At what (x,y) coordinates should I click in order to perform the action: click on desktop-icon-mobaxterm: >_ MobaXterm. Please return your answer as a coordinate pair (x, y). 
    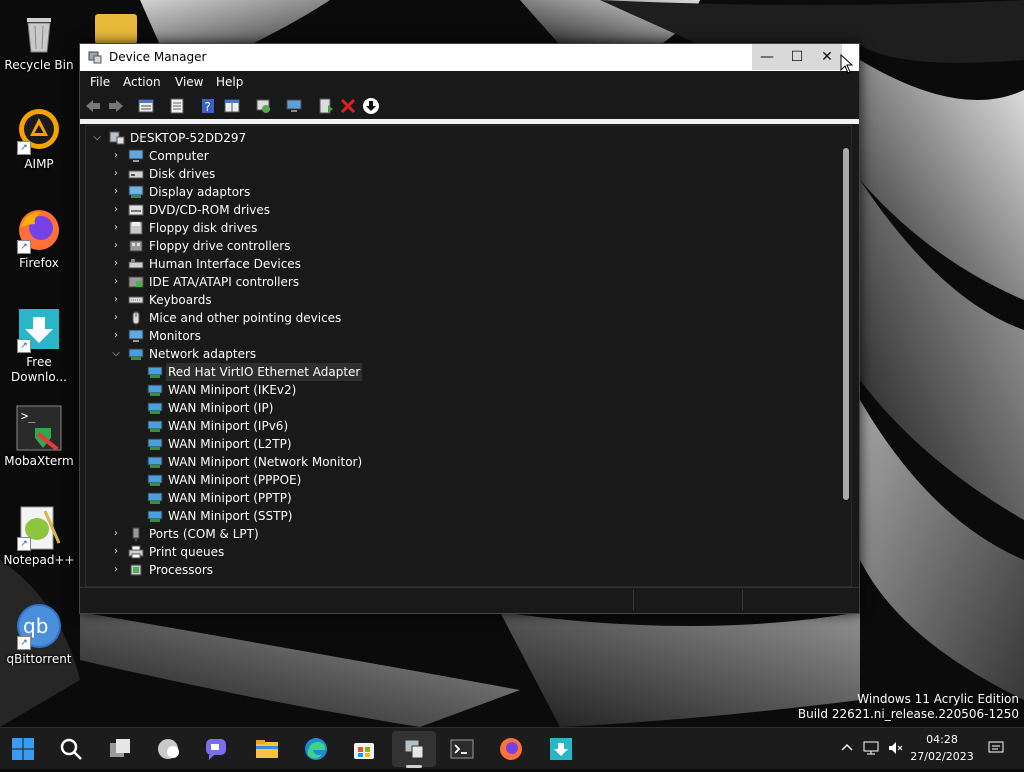
    Looking at the image, I should click on (39, 436).